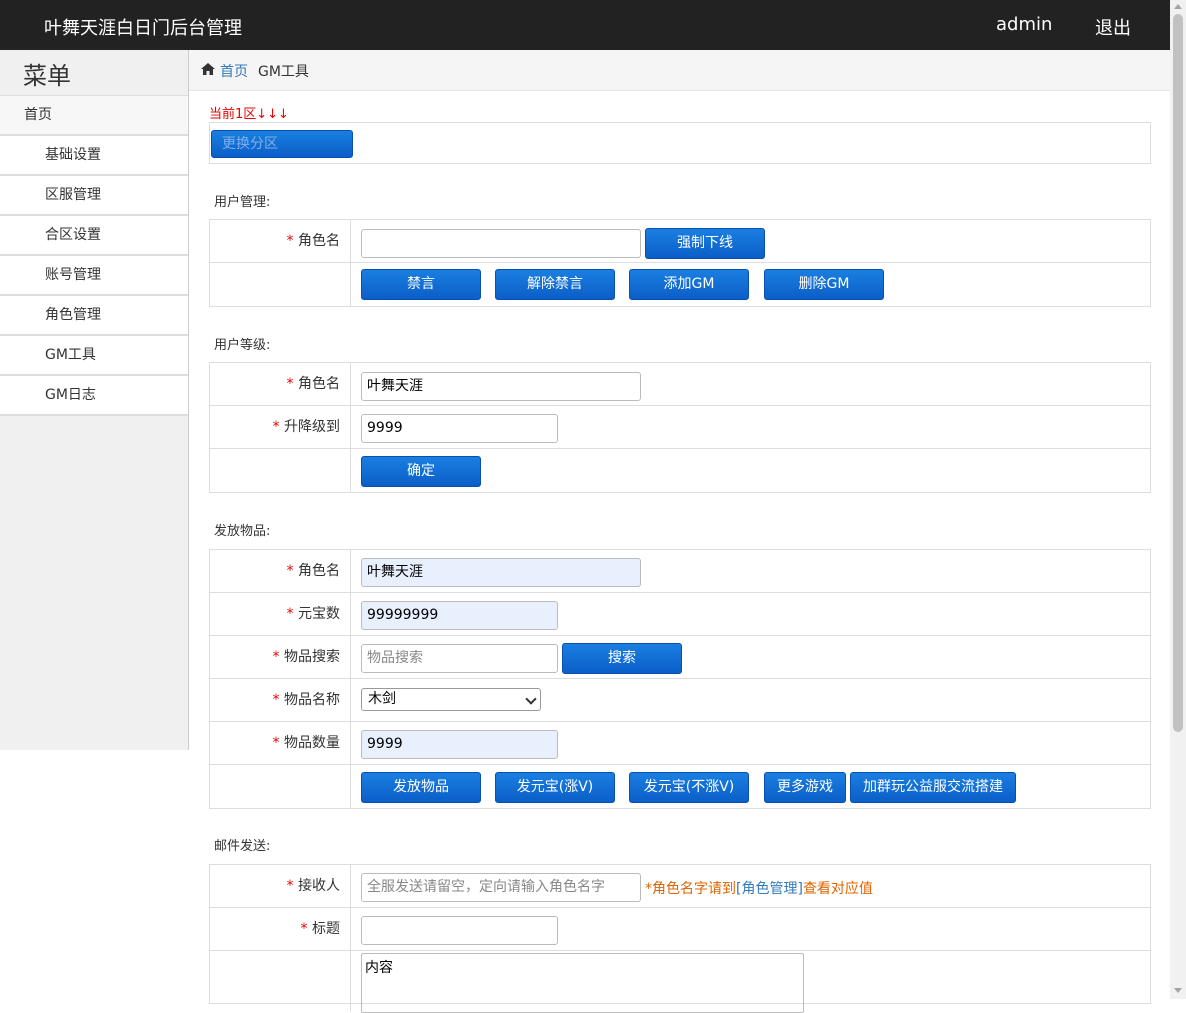  I want to click on scroll-thumb, so click(1178, 373).